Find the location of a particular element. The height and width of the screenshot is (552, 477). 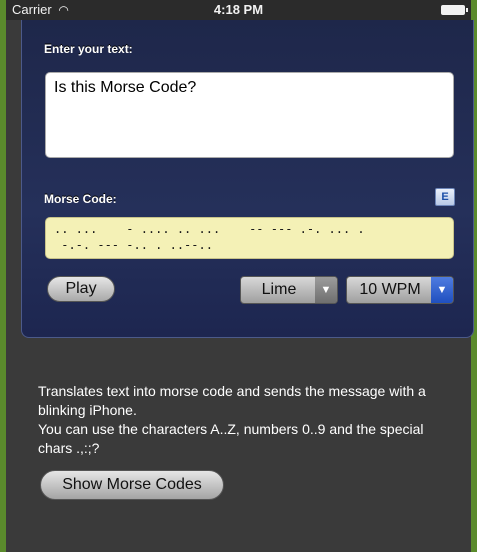

color-select-value: Lime is located at coordinates (279, 289).